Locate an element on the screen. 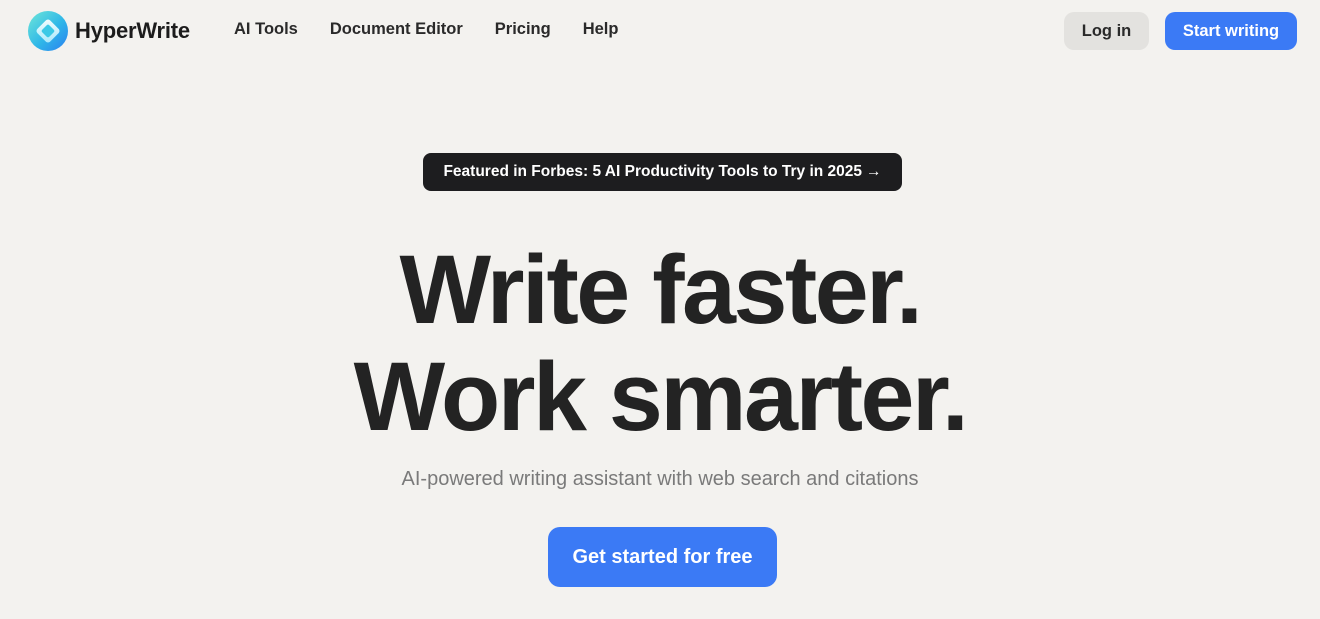 The height and width of the screenshot is (619, 1320). main-nav: AI Tools Document Editor Pricing Help is located at coordinates (442, 29).